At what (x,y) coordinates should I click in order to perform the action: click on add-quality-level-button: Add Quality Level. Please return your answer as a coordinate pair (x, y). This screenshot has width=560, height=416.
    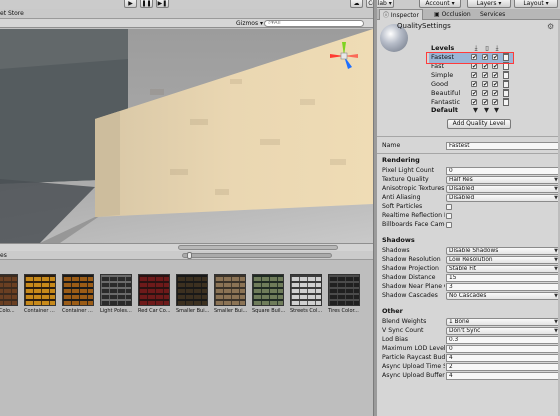
    Looking at the image, I should click on (479, 124).